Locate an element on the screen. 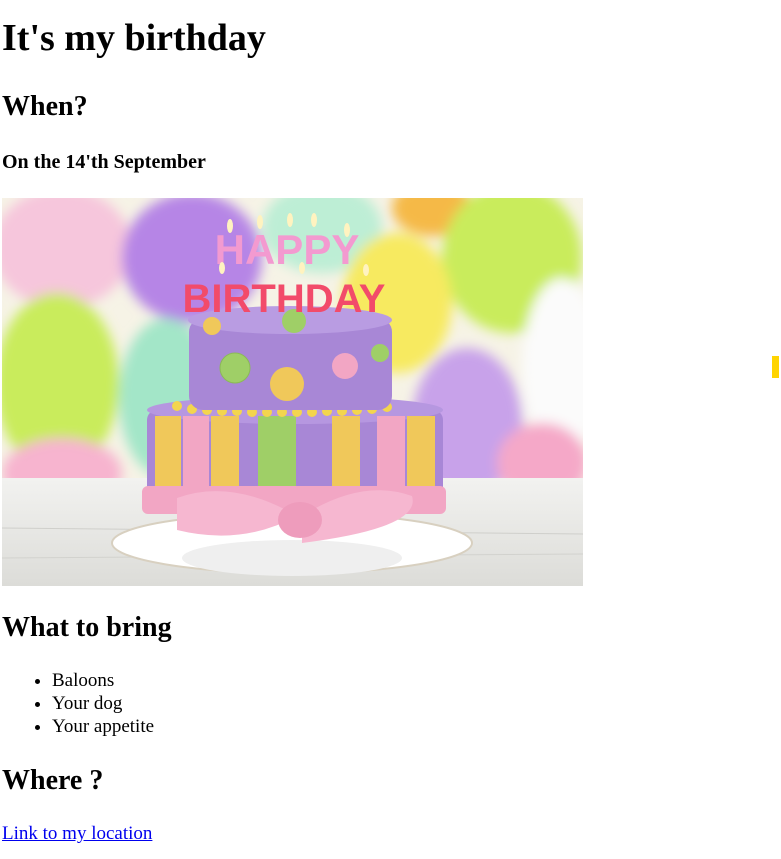 The width and height of the screenshot is (781, 859). page-title: It's my birthday is located at coordinates (134, 38).